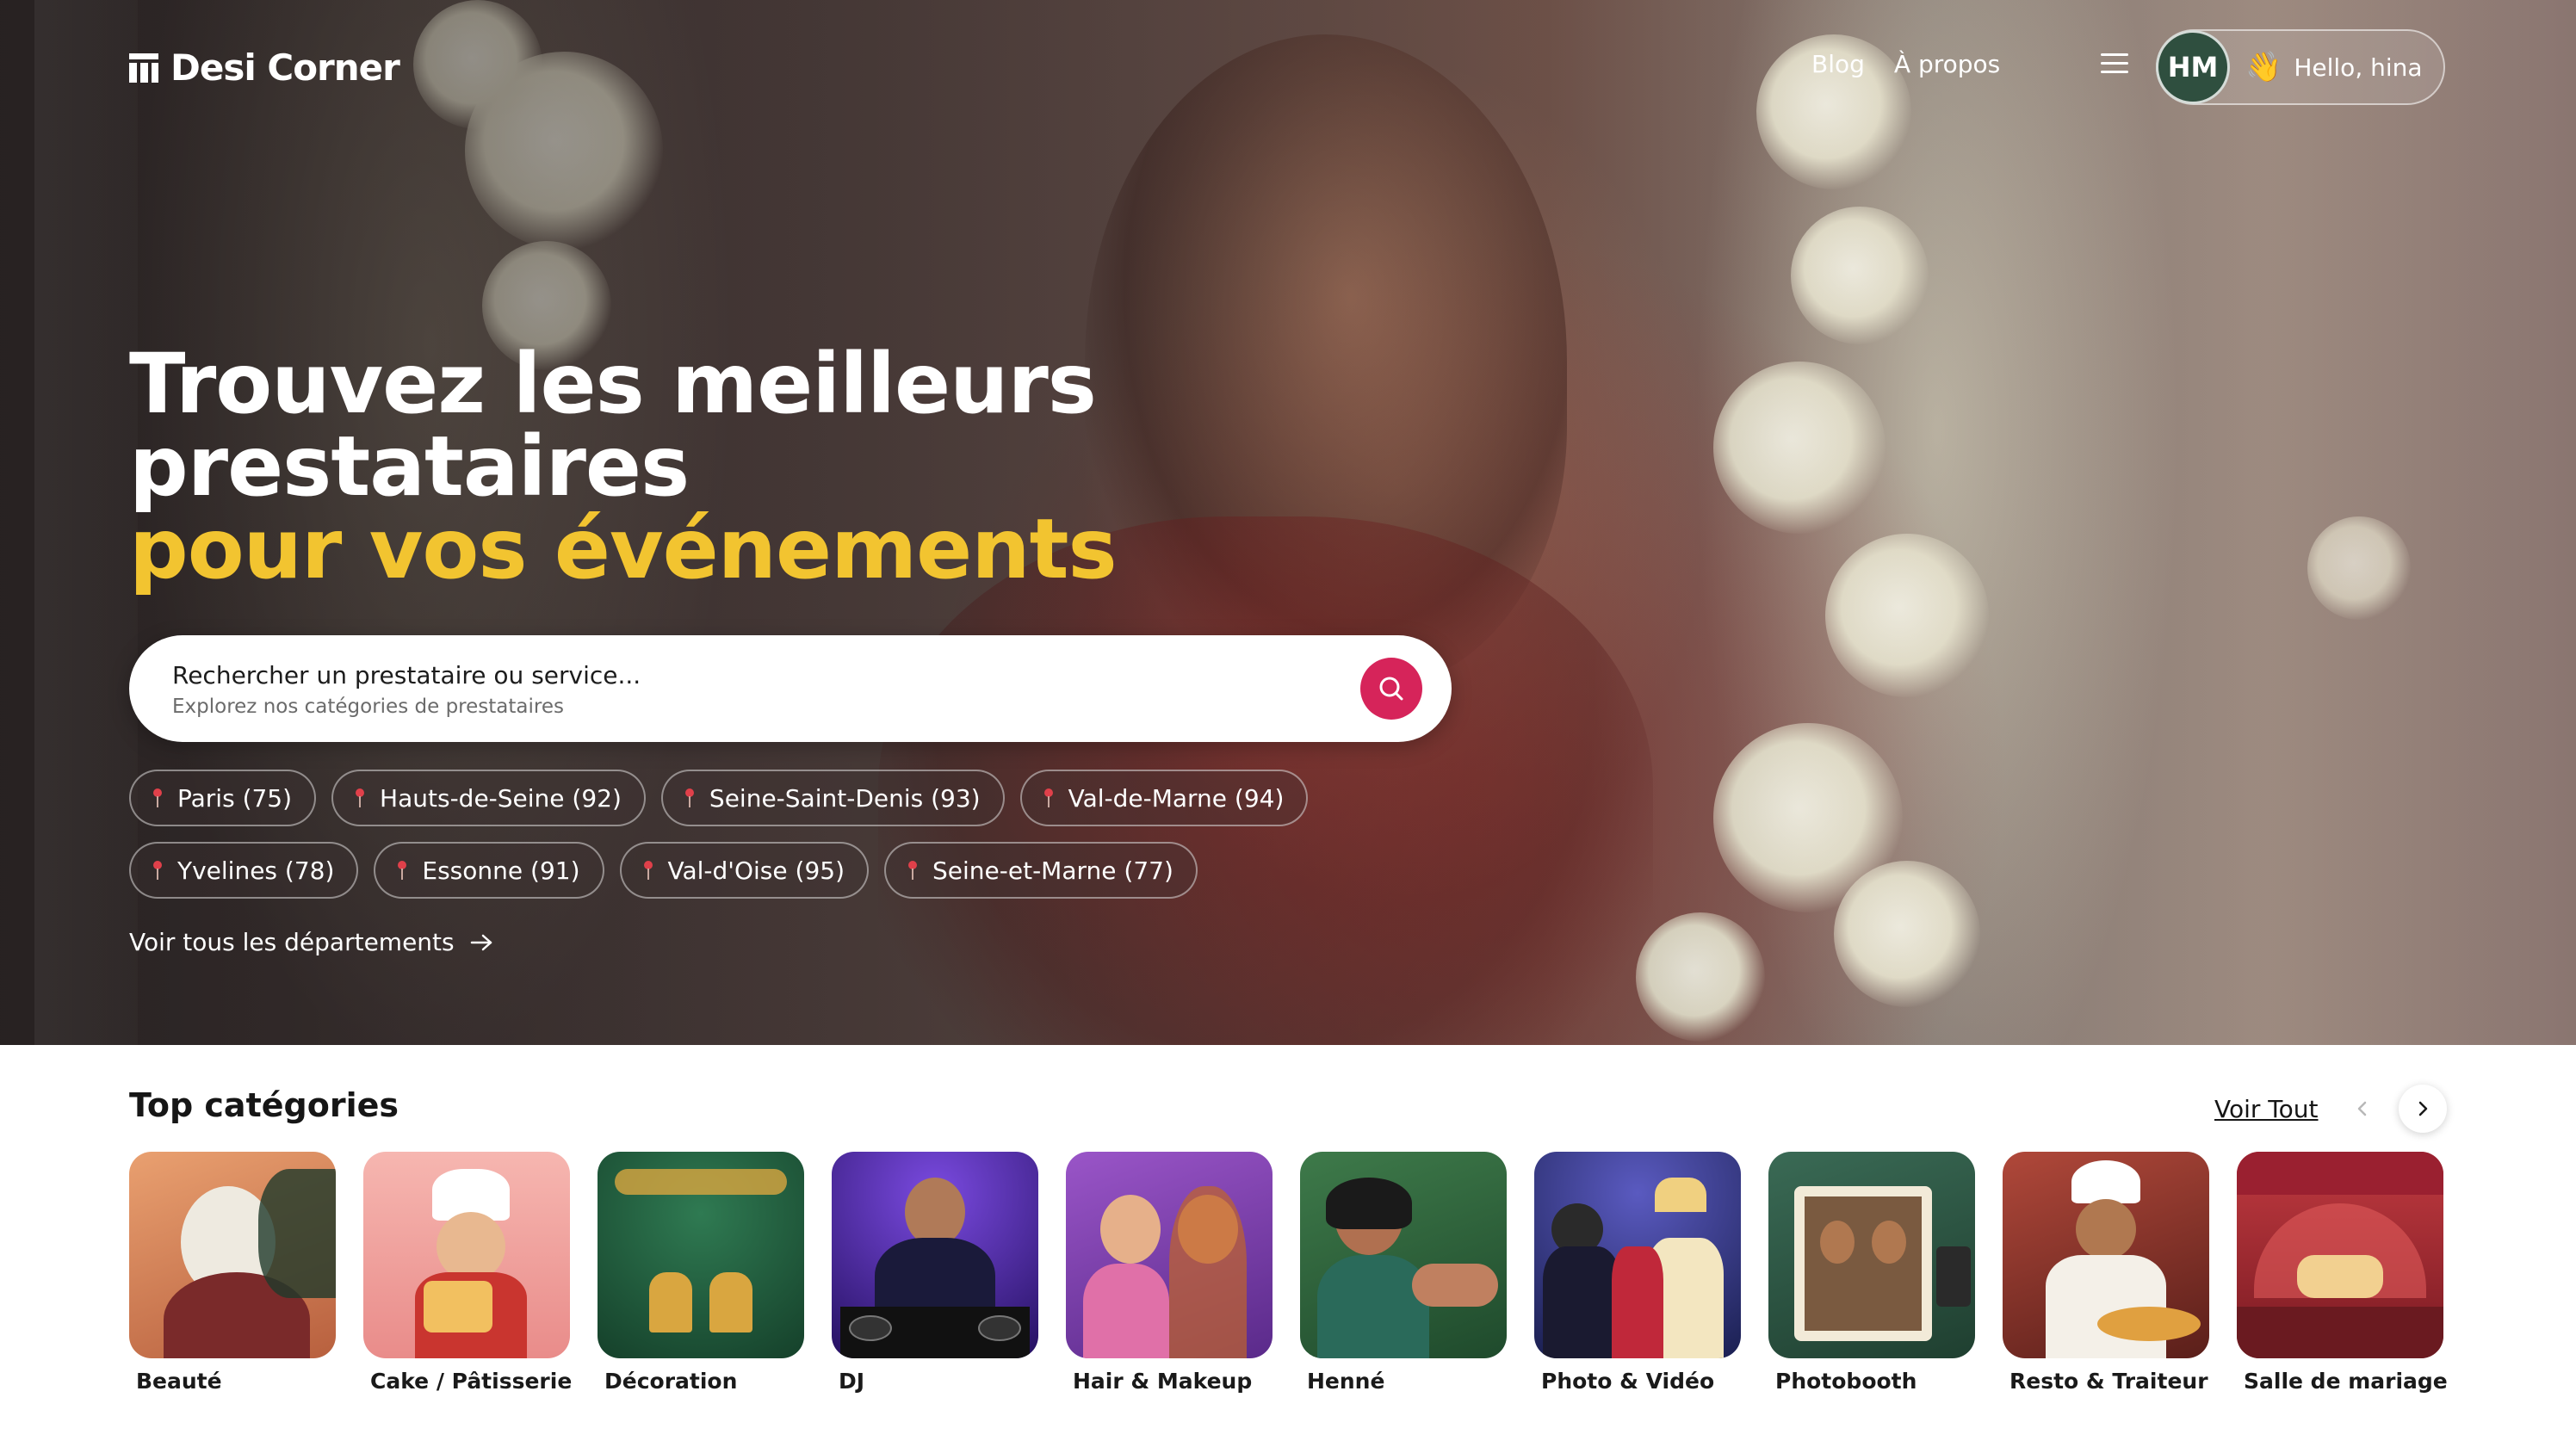 The image size is (2576, 1453). Describe the element at coordinates (935, 1255) in the screenshot. I see `category-image-dj` at that location.